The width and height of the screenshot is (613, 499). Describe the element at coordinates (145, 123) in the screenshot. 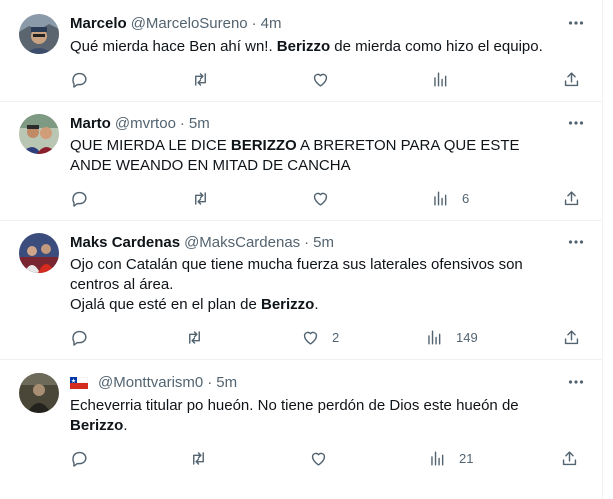

I see `user-handle: @mvrtoo` at that location.